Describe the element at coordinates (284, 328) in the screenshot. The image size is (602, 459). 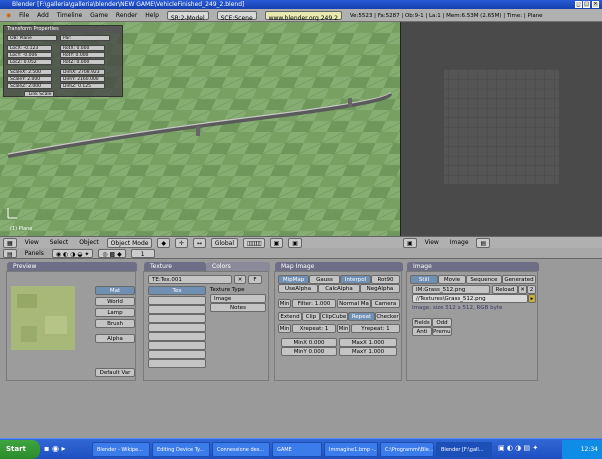
I see `mirror-x-toggle: Min` at that location.